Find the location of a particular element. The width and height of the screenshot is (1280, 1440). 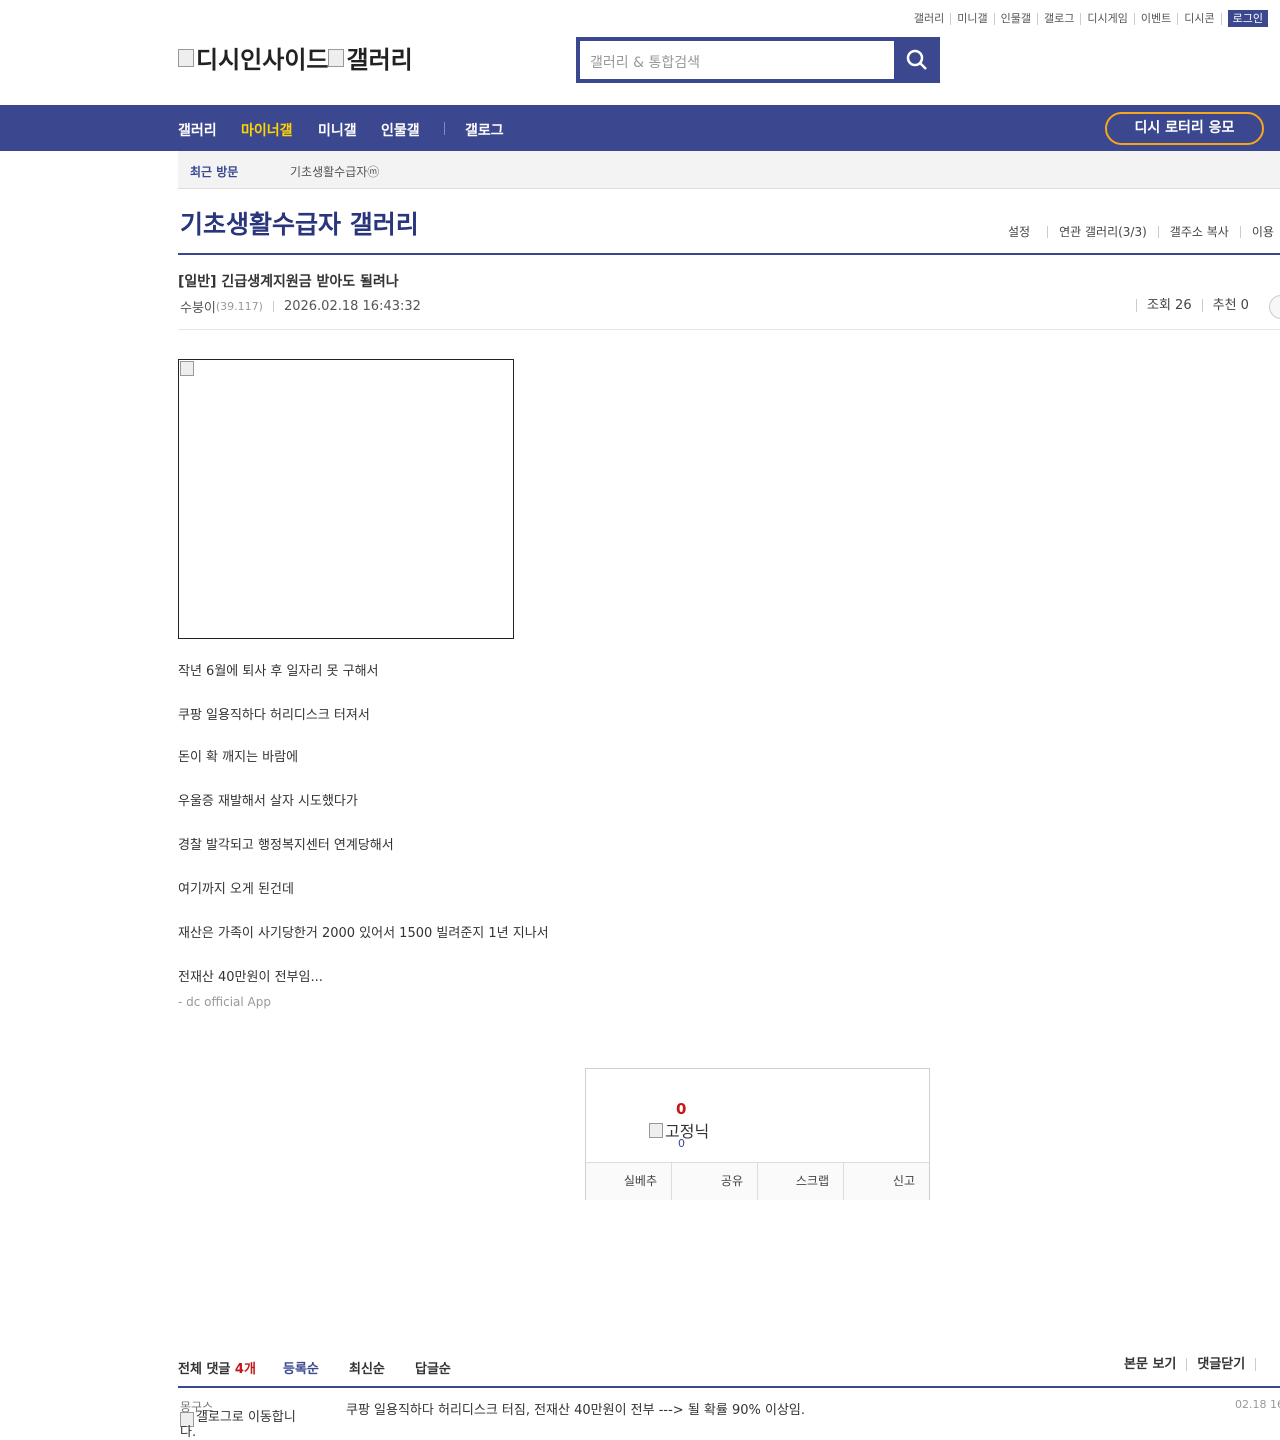

writer-ip: (39.117) is located at coordinates (239, 306).